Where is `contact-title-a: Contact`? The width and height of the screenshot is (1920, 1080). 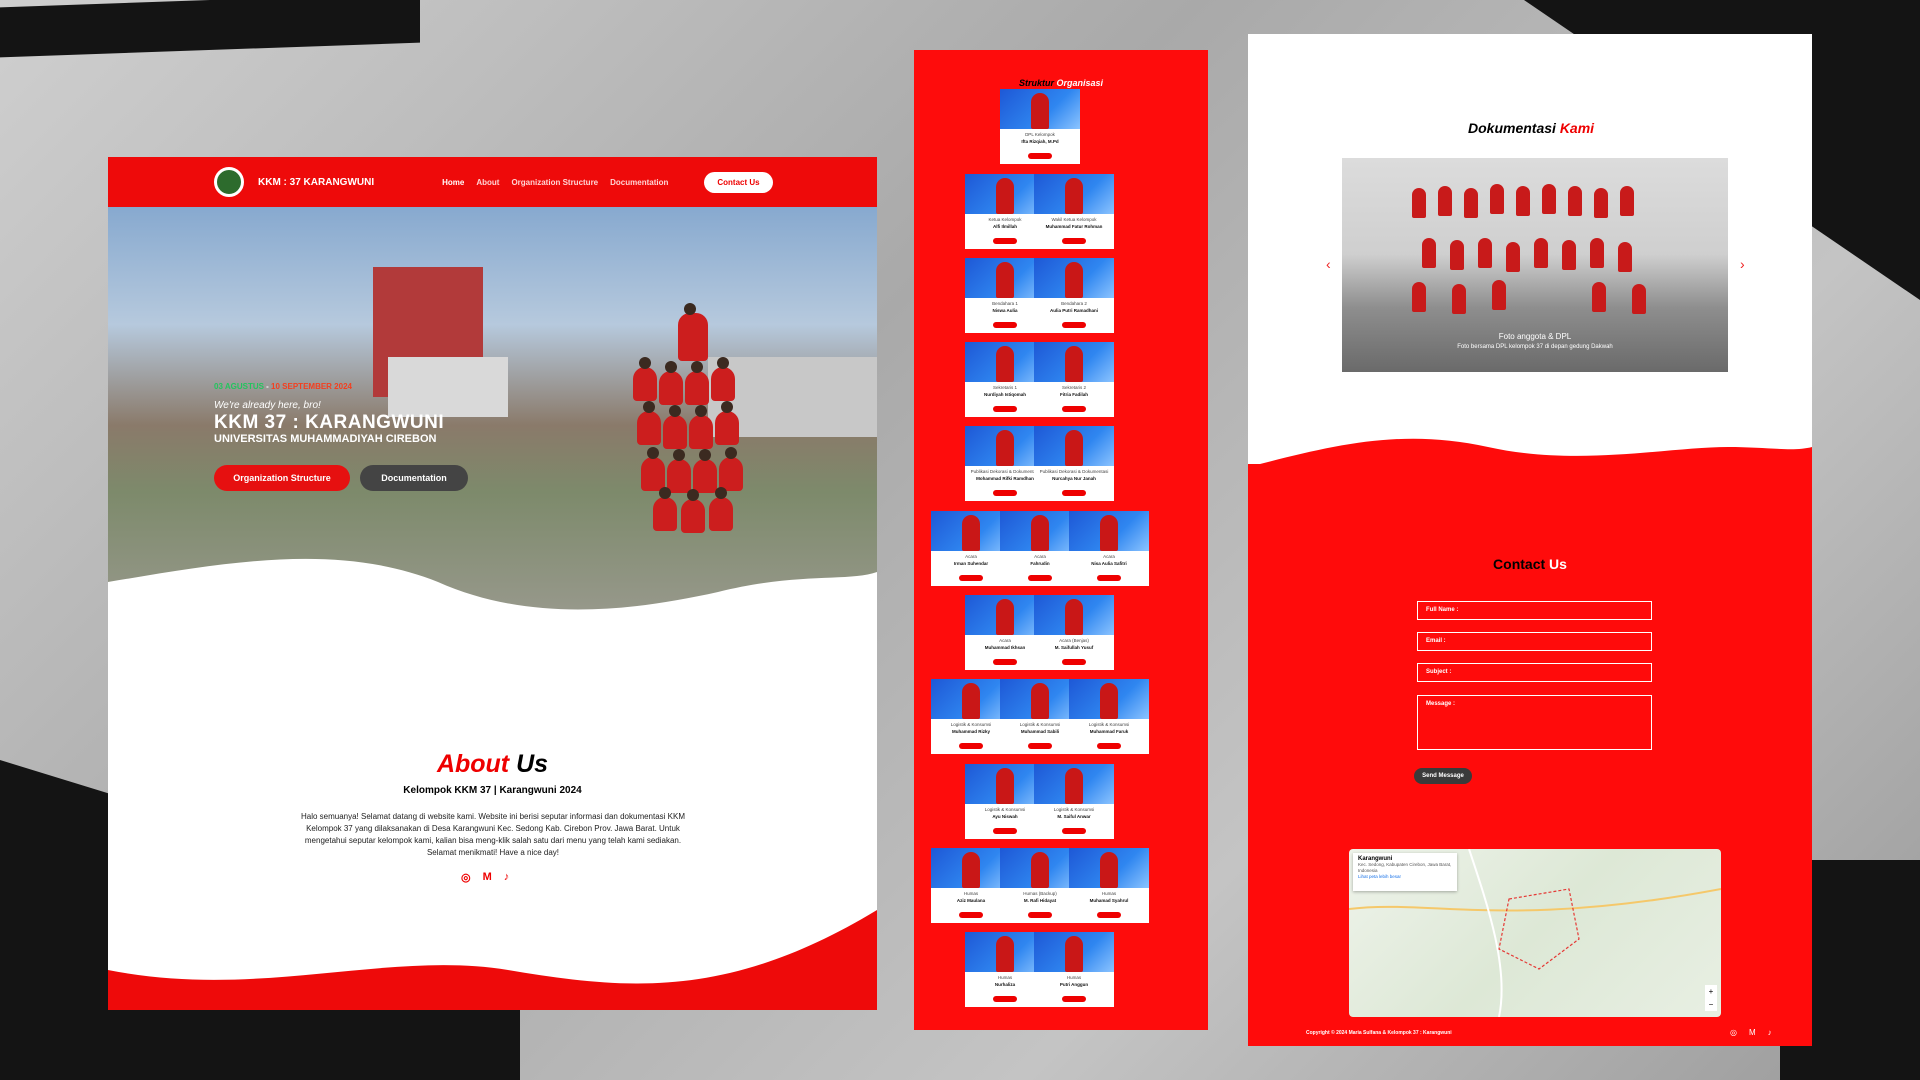
contact-title-a: Contact is located at coordinates (1519, 564).